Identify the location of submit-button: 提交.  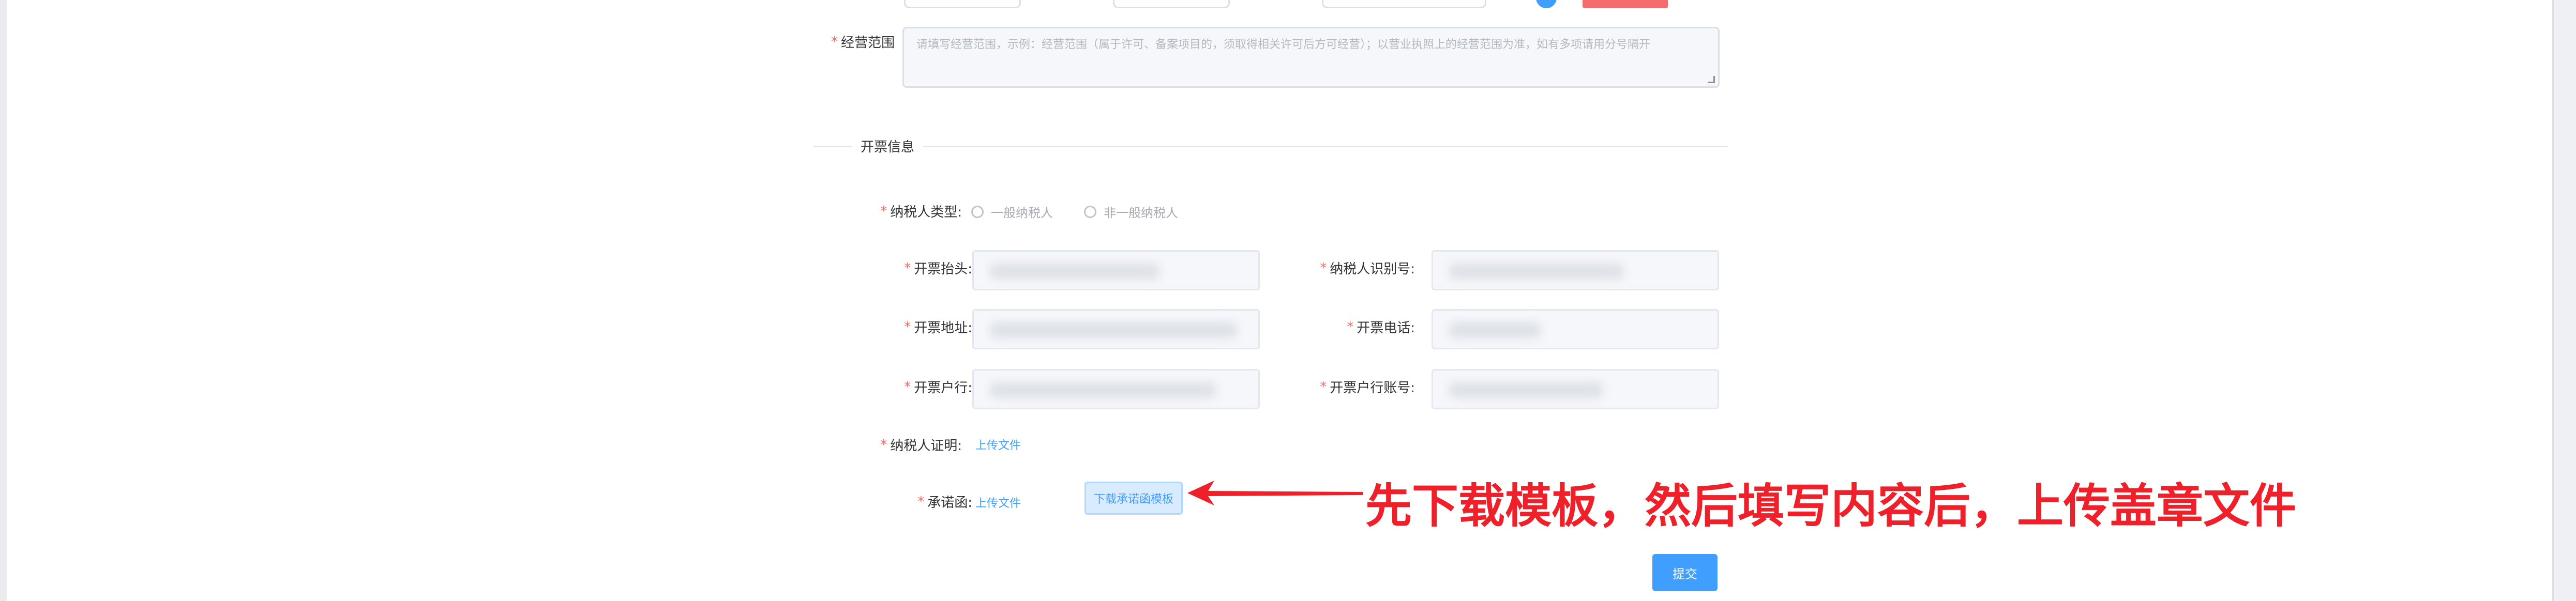
(1685, 572).